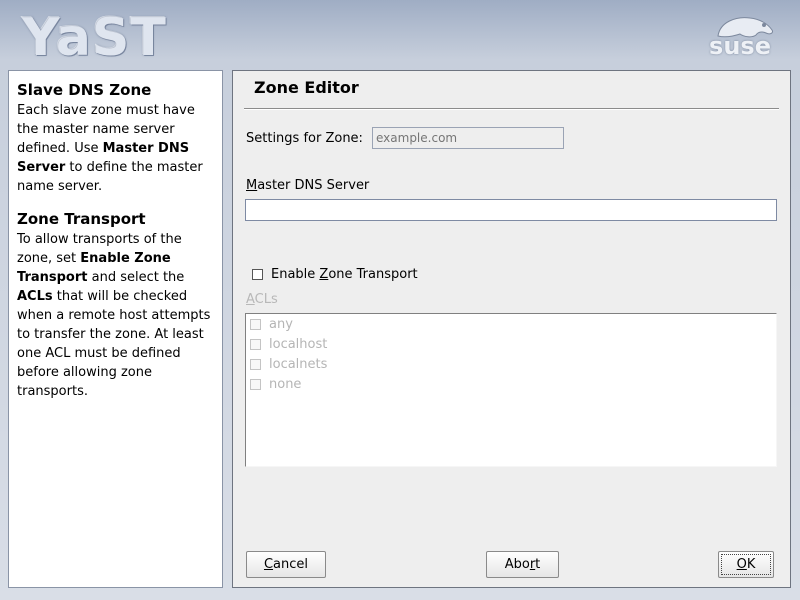 This screenshot has height=600, width=800. What do you see at coordinates (400, 385) in the screenshot?
I see `acl-item-none: none` at bounding box center [400, 385].